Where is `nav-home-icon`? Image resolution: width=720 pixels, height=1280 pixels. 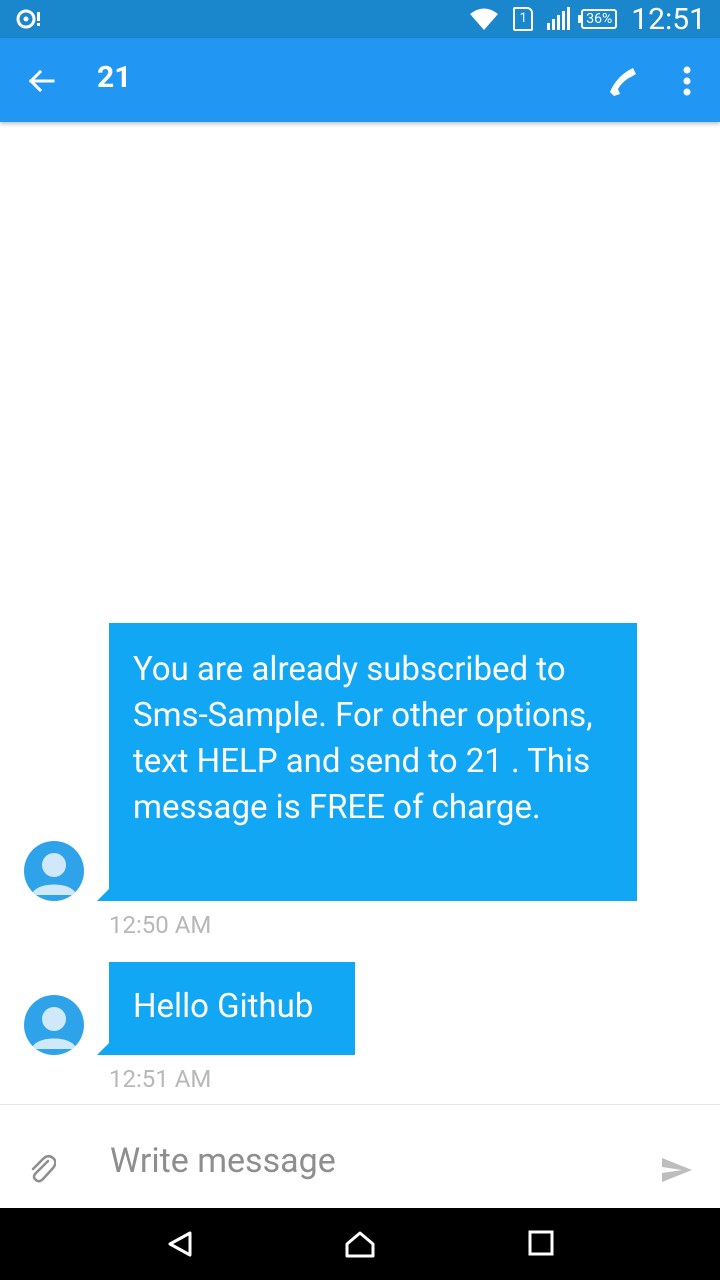 nav-home-icon is located at coordinates (360, 1244).